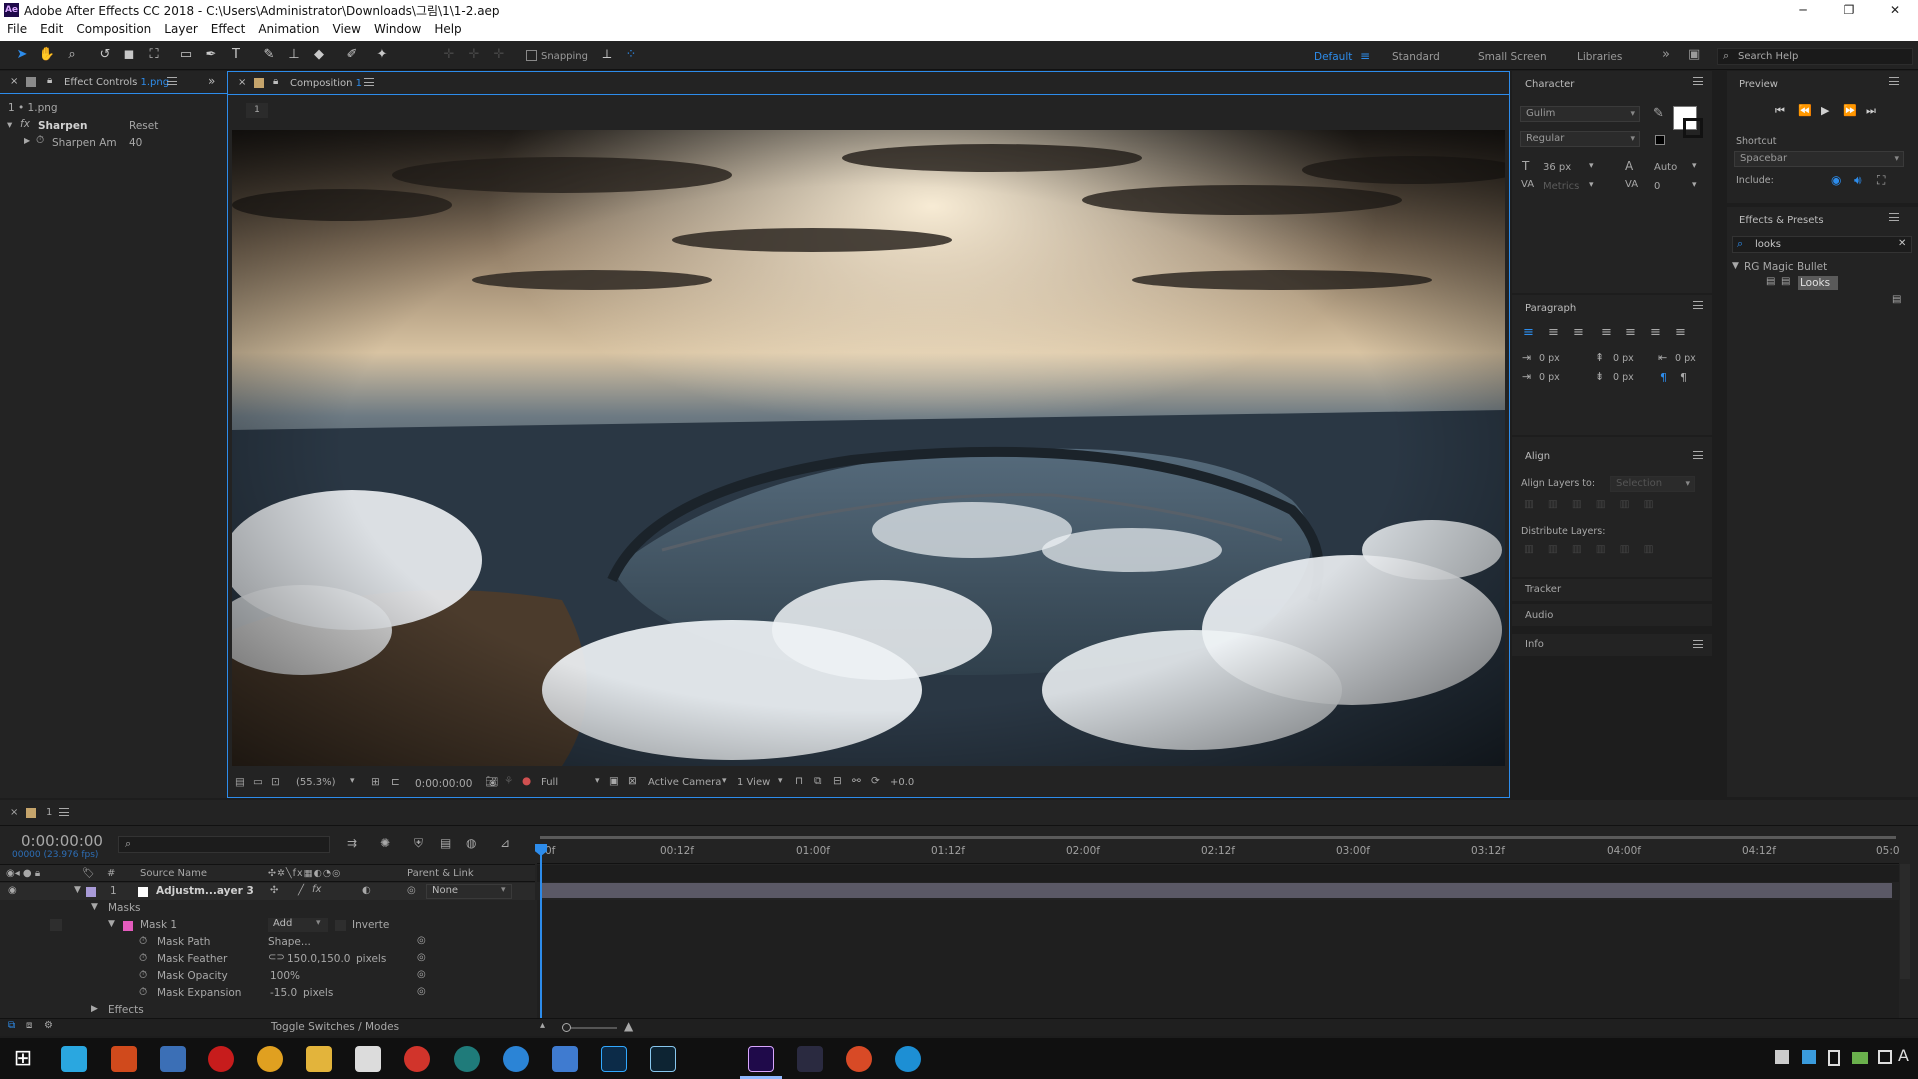 The image size is (1918, 1079). What do you see at coordinates (516, 1059) in the screenshot?
I see `taskbar-browser-icon` at bounding box center [516, 1059].